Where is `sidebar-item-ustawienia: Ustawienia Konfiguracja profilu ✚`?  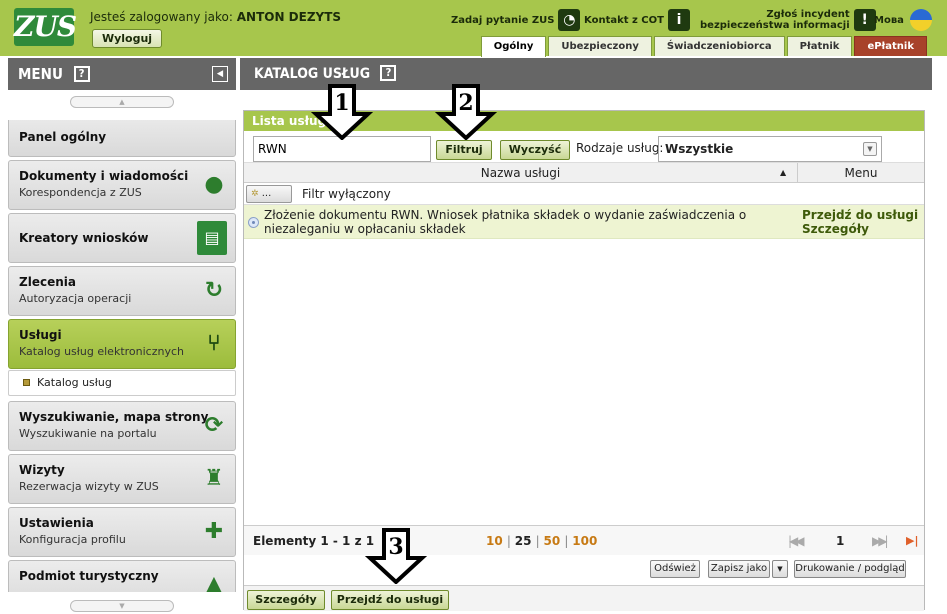
sidebar-item-ustawienia: Ustawienia Konfiguracja profilu ✚ is located at coordinates (122, 532).